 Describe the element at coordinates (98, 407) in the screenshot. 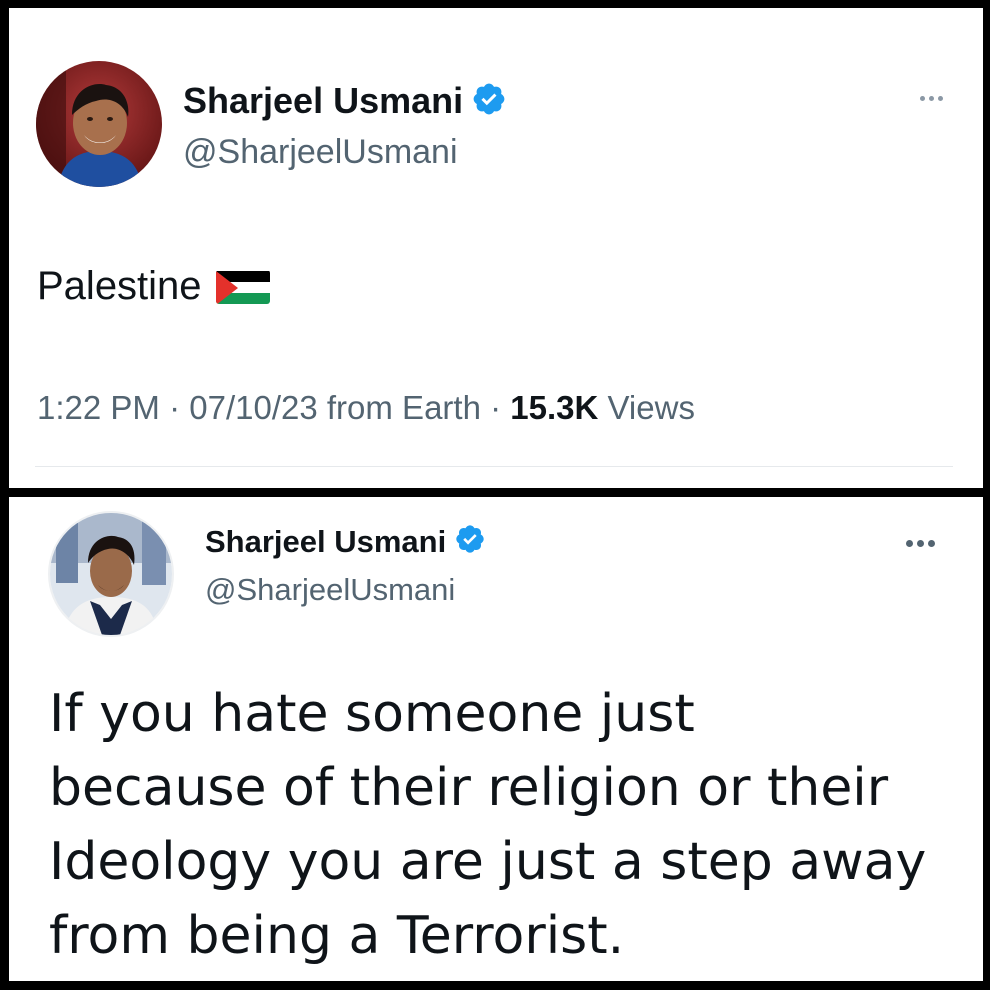

I see `tweet-time: 1:22 PM` at that location.